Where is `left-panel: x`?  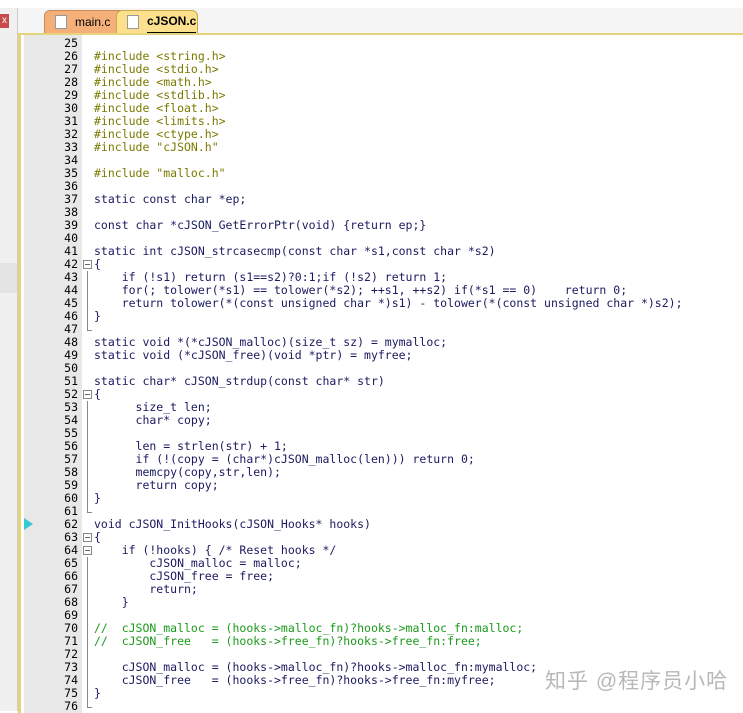 left-panel: x is located at coordinates (9, 359).